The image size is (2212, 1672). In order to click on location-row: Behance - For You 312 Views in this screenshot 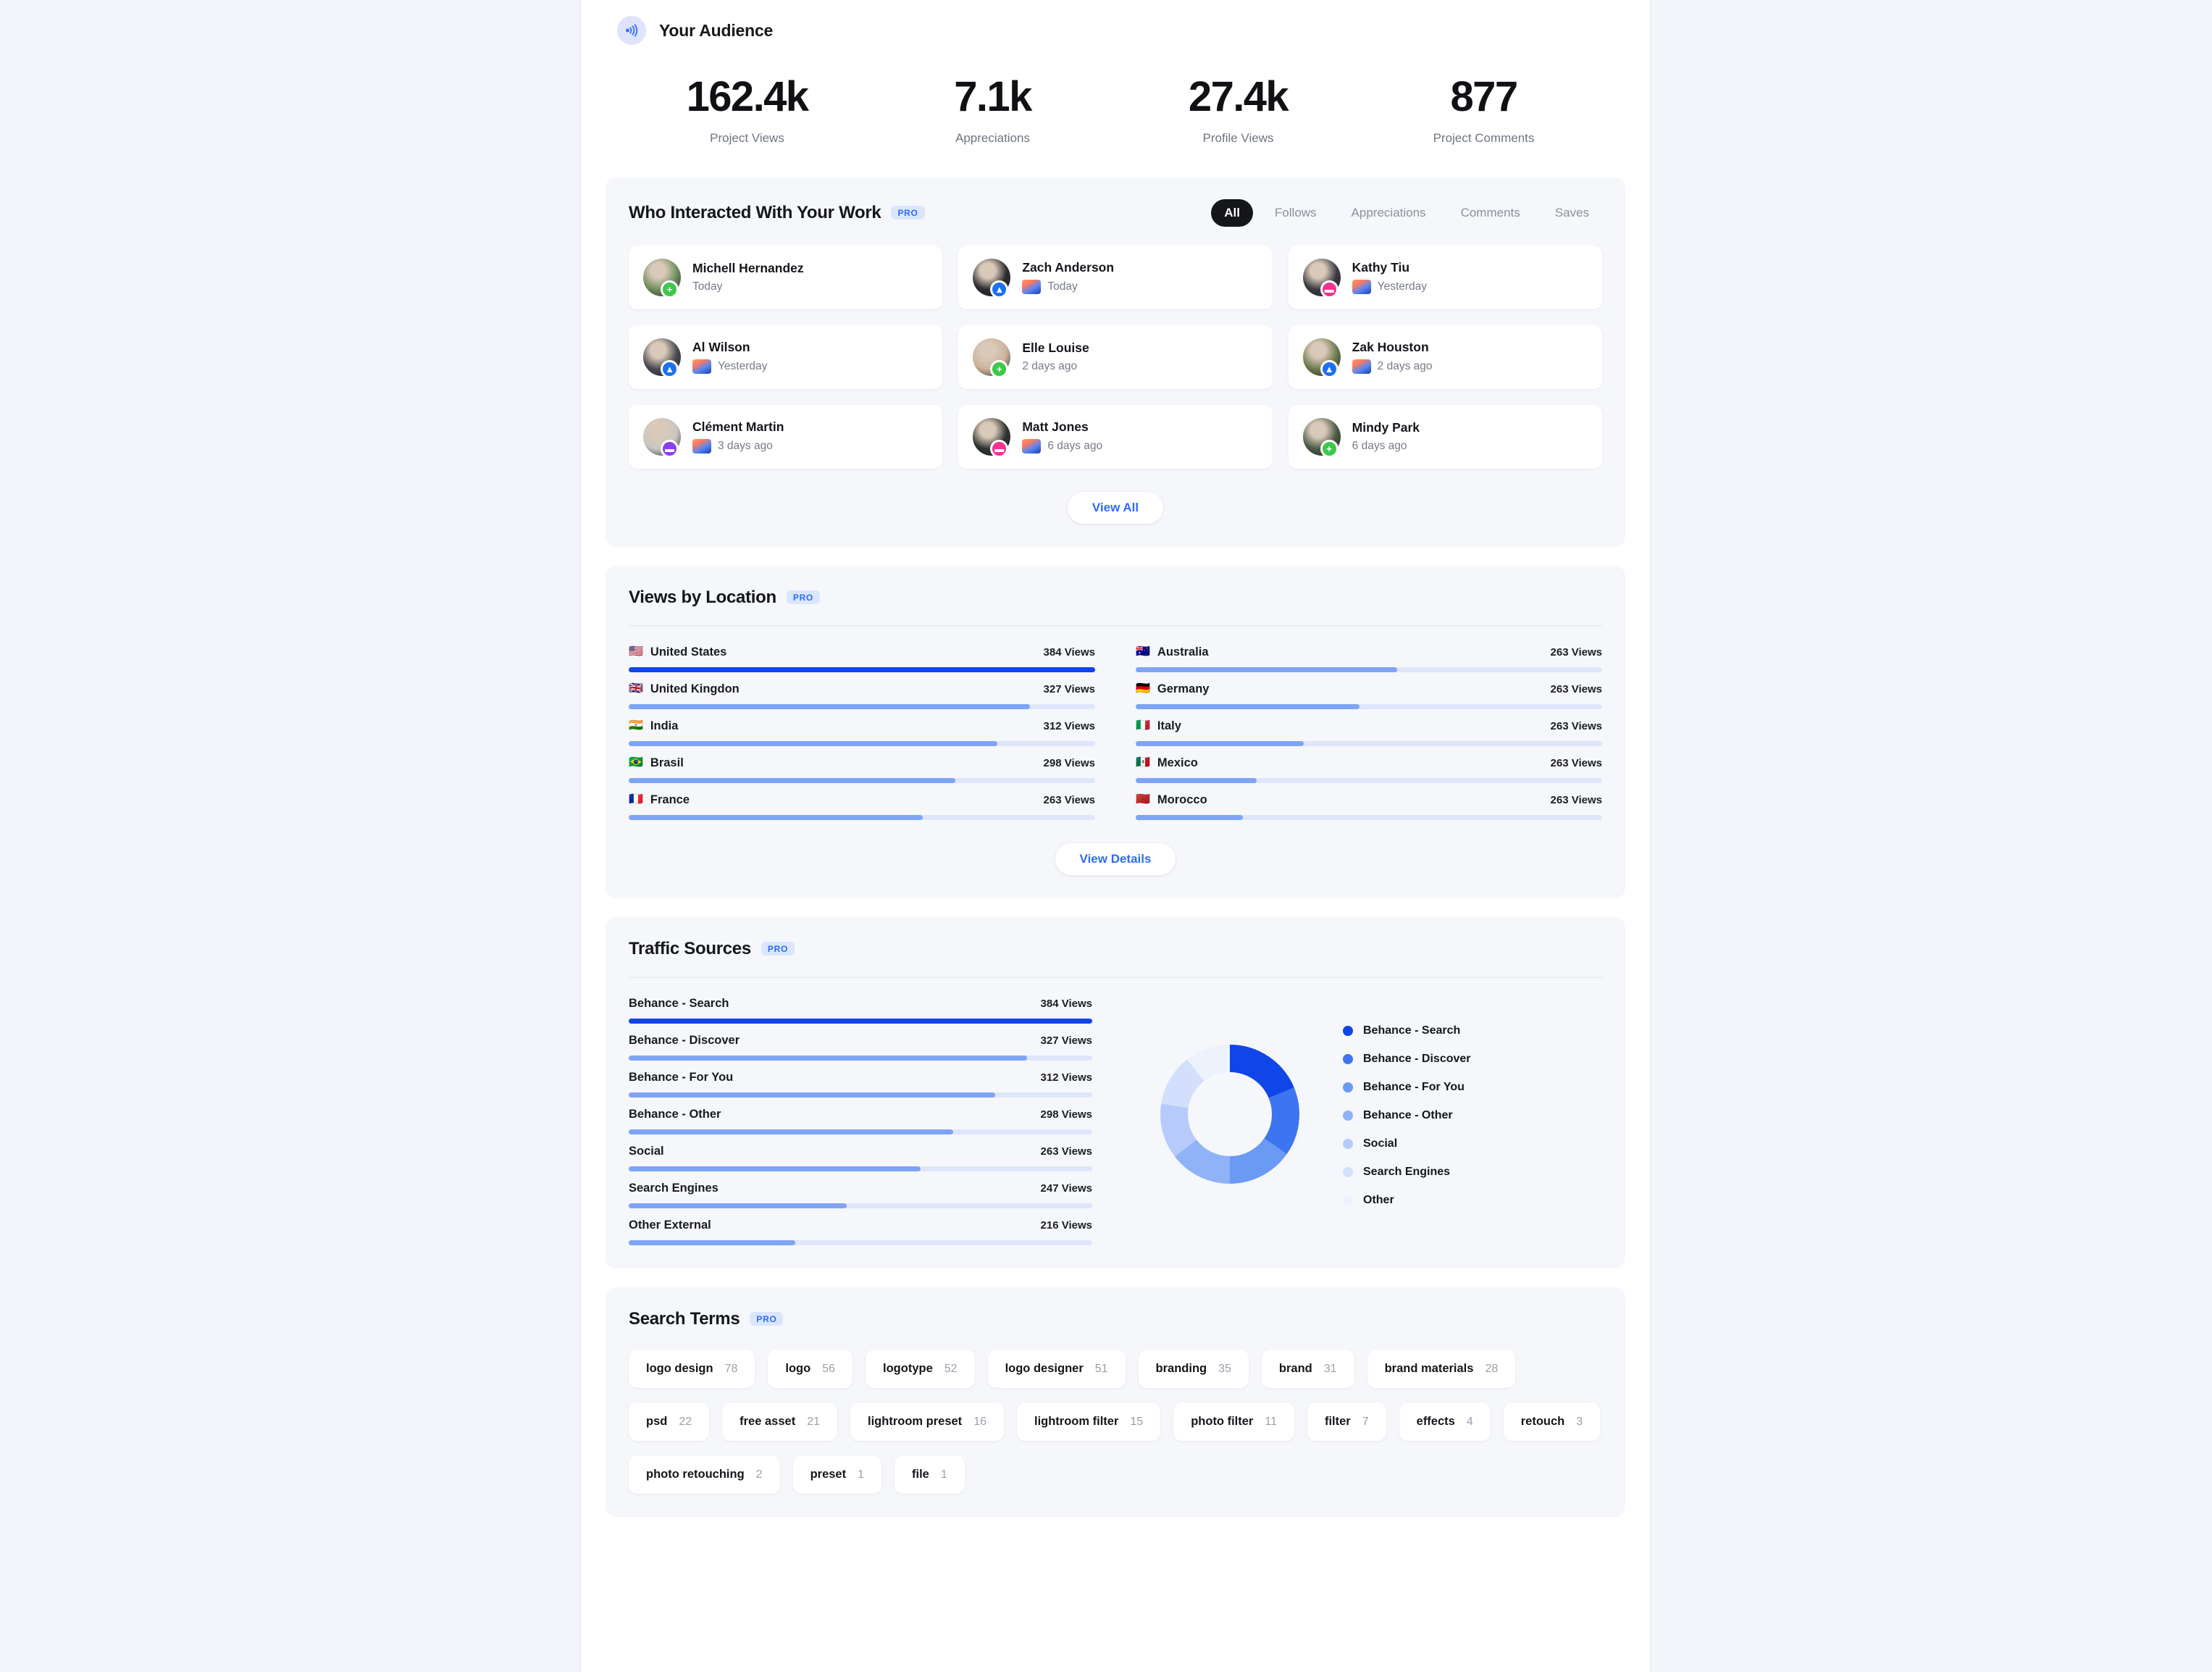, I will do `click(860, 1079)`.